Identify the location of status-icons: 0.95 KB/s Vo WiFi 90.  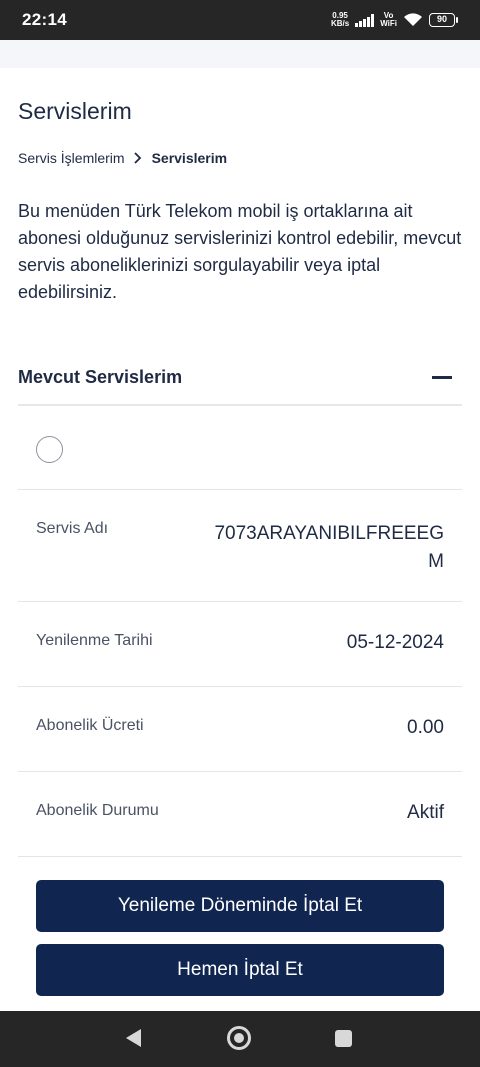
(394, 20).